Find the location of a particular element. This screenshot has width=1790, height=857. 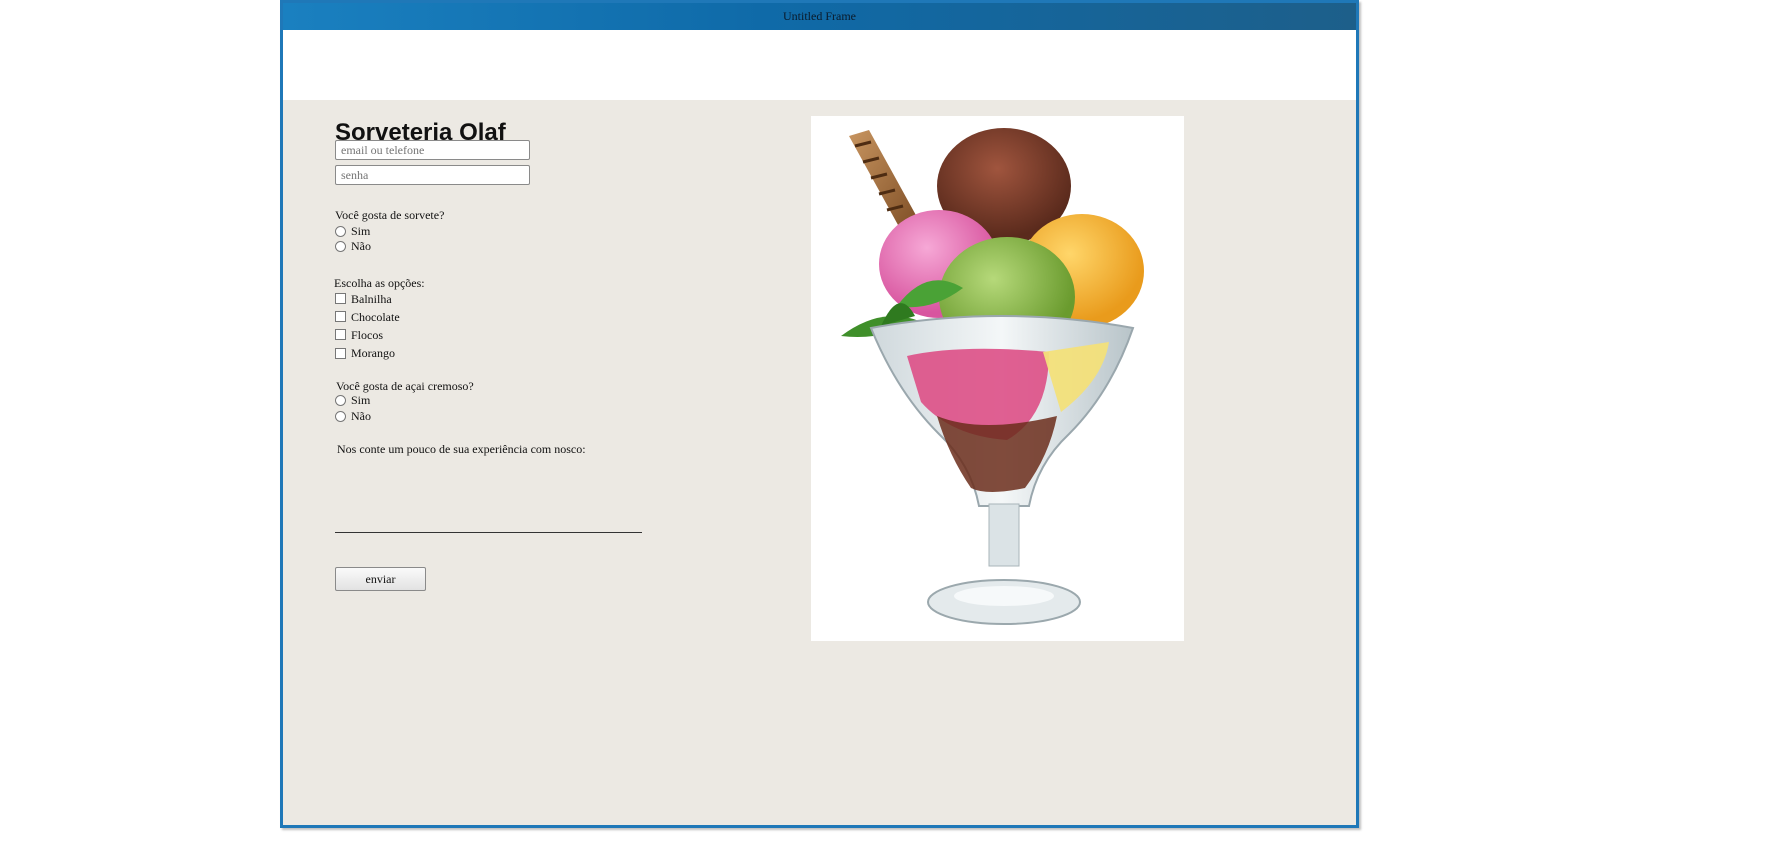

flavor-vanilla-checkbox is located at coordinates (340, 298).